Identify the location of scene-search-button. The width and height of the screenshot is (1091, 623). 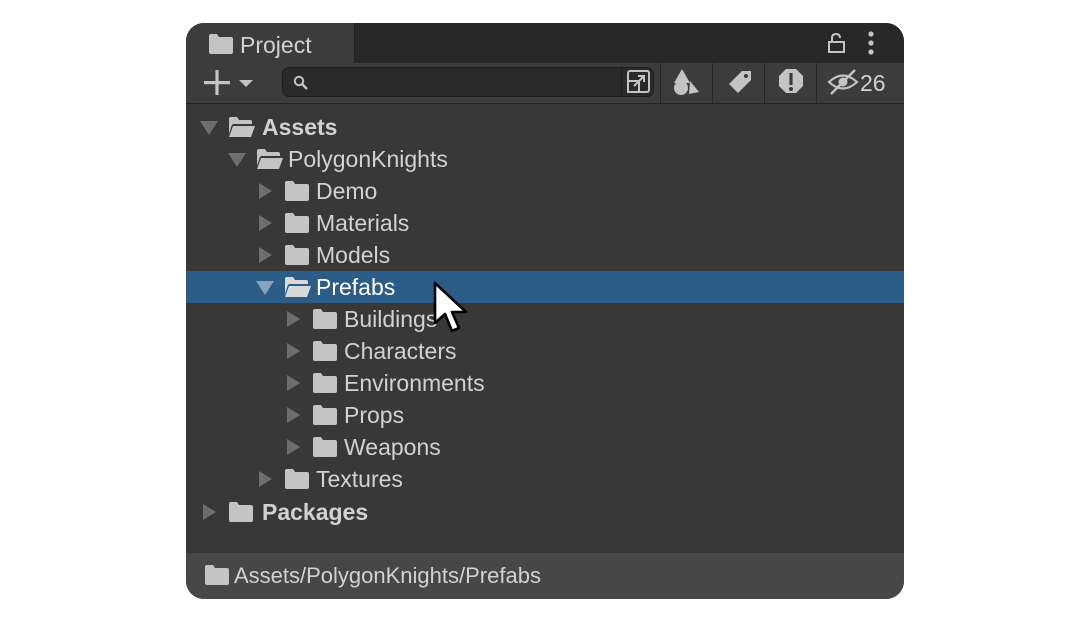
(637, 82).